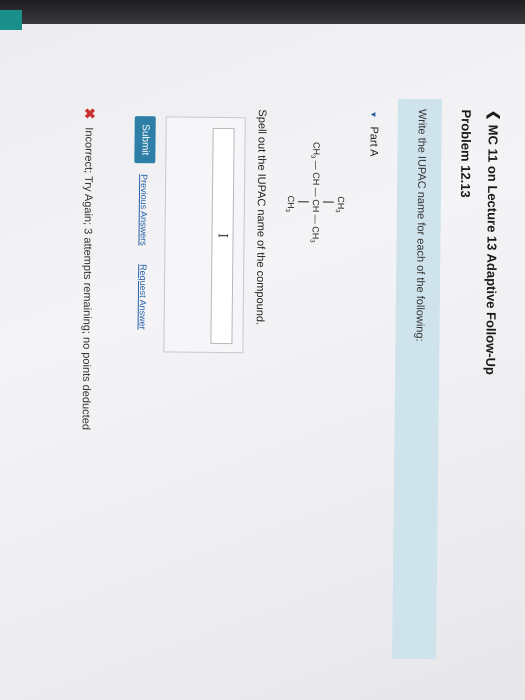  I want to click on chemical-structure: CH3 CH3 — CH — CH — CH3 CH3, so click(313, 218).